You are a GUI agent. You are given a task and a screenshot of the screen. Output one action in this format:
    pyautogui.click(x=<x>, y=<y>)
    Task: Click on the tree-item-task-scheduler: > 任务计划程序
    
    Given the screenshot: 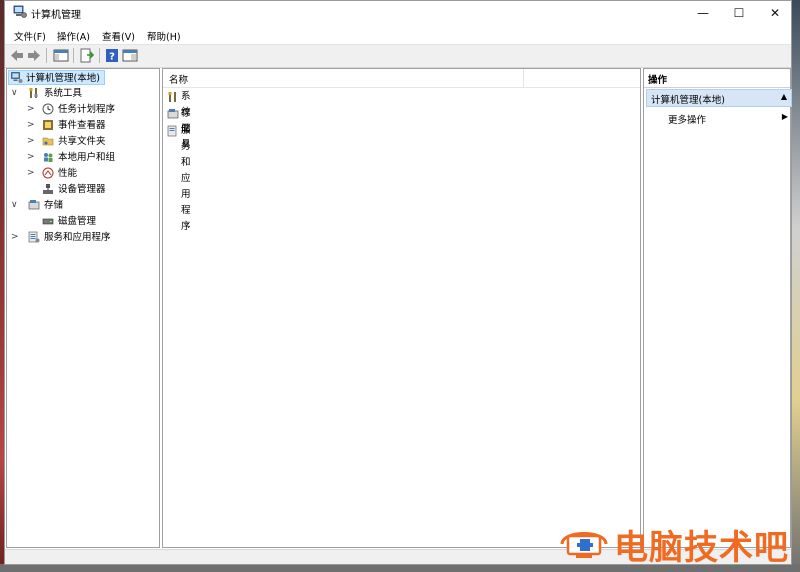 What is the action you would take?
    pyautogui.click(x=92, y=109)
    